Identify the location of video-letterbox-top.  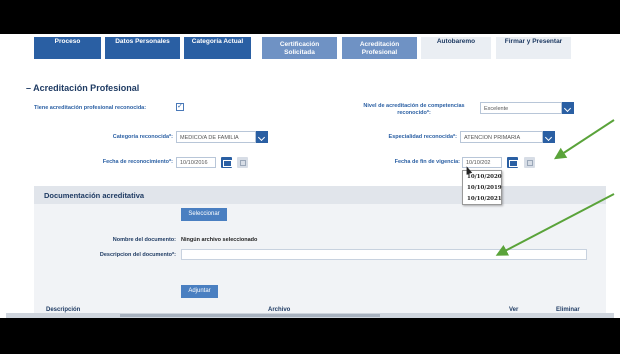
(310, 17).